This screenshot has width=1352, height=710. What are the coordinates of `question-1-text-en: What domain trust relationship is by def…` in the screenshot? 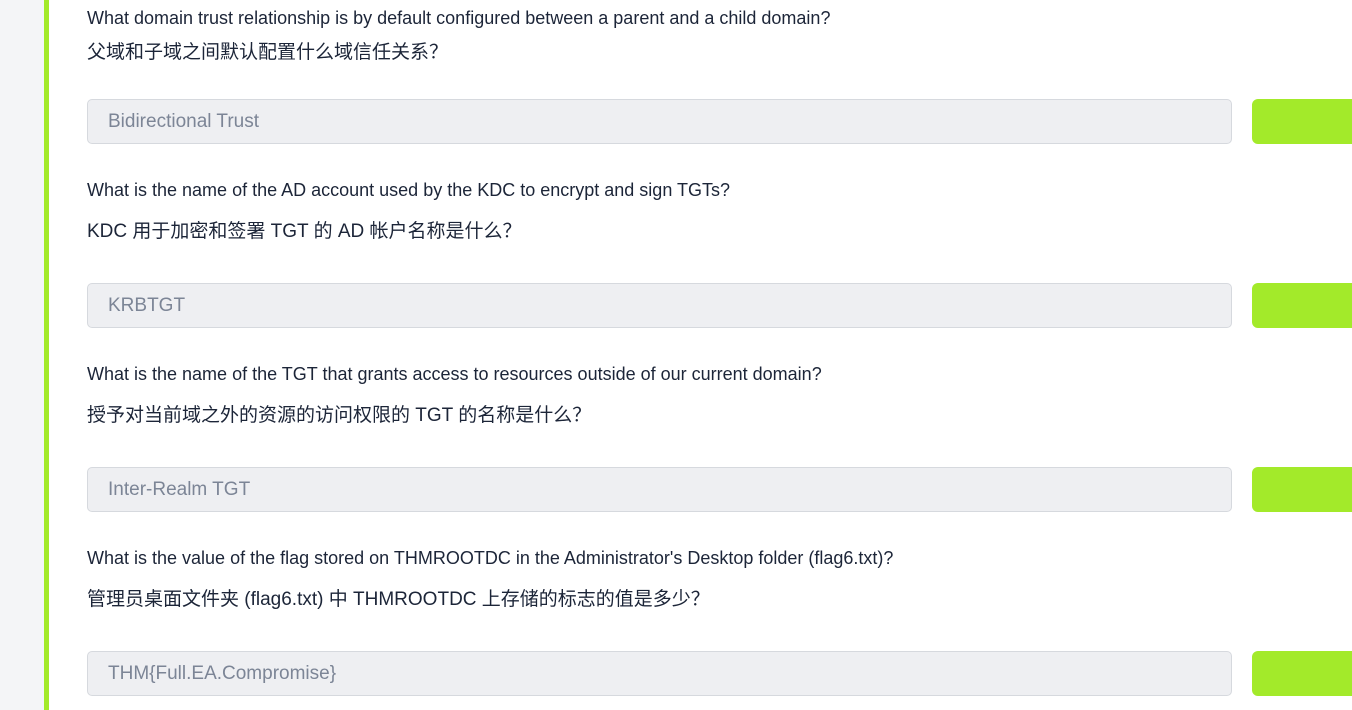 It's located at (459, 18).